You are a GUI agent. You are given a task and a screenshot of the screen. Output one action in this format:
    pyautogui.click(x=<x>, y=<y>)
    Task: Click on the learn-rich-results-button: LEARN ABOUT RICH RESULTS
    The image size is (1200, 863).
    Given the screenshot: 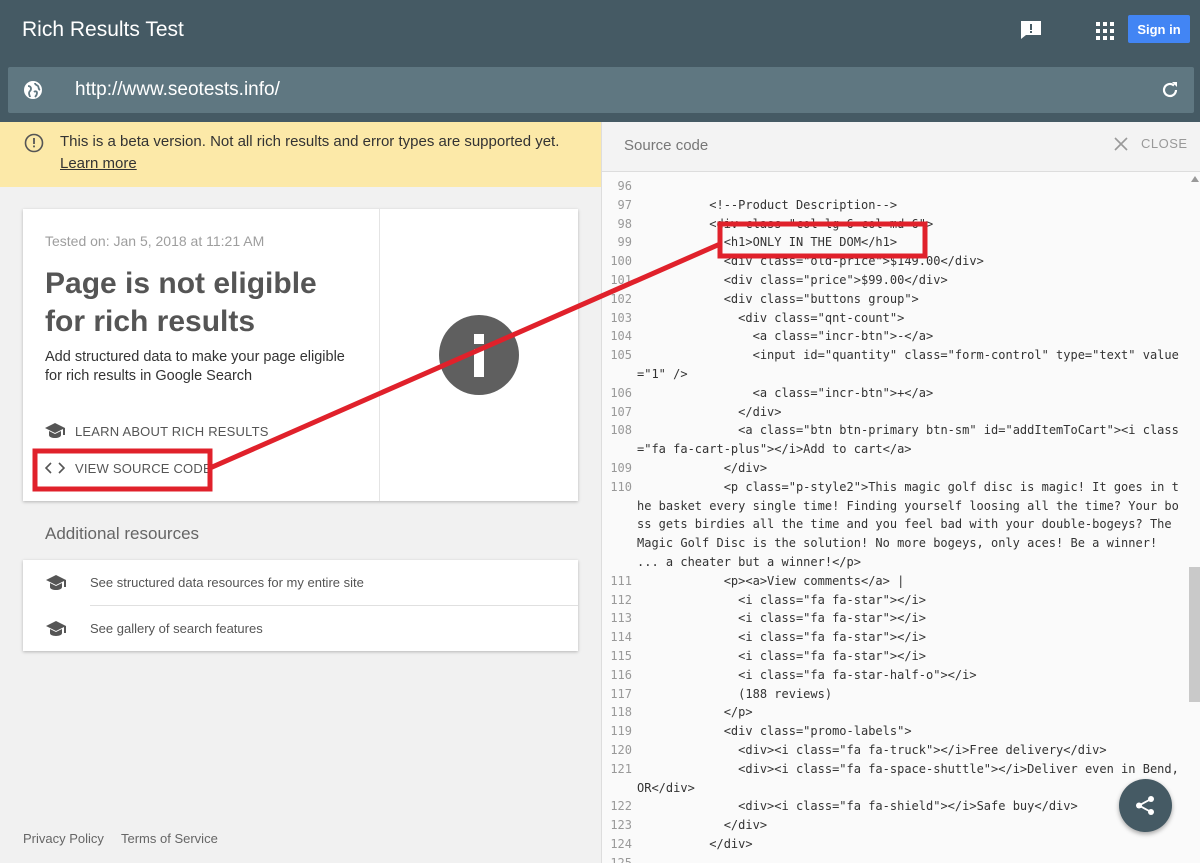 What is the action you would take?
    pyautogui.click(x=157, y=431)
    